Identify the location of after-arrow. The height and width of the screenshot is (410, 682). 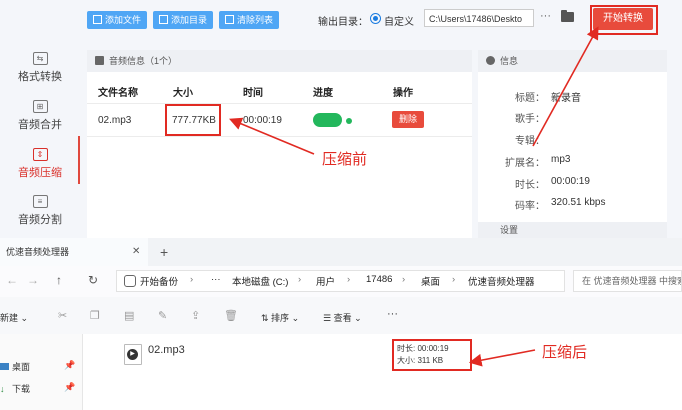
(502, 358).